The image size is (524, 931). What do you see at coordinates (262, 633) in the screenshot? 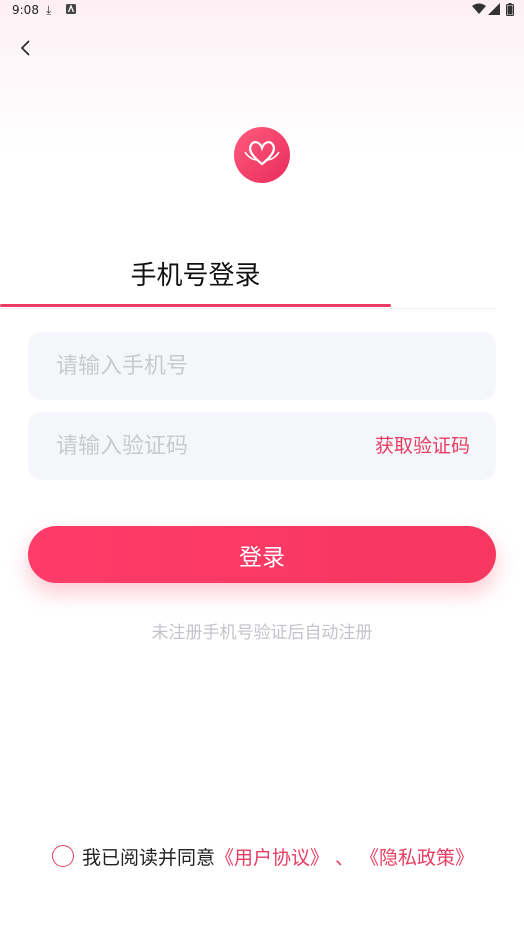
I see `register-hint: 未注册手机号验证后自动注册` at bounding box center [262, 633].